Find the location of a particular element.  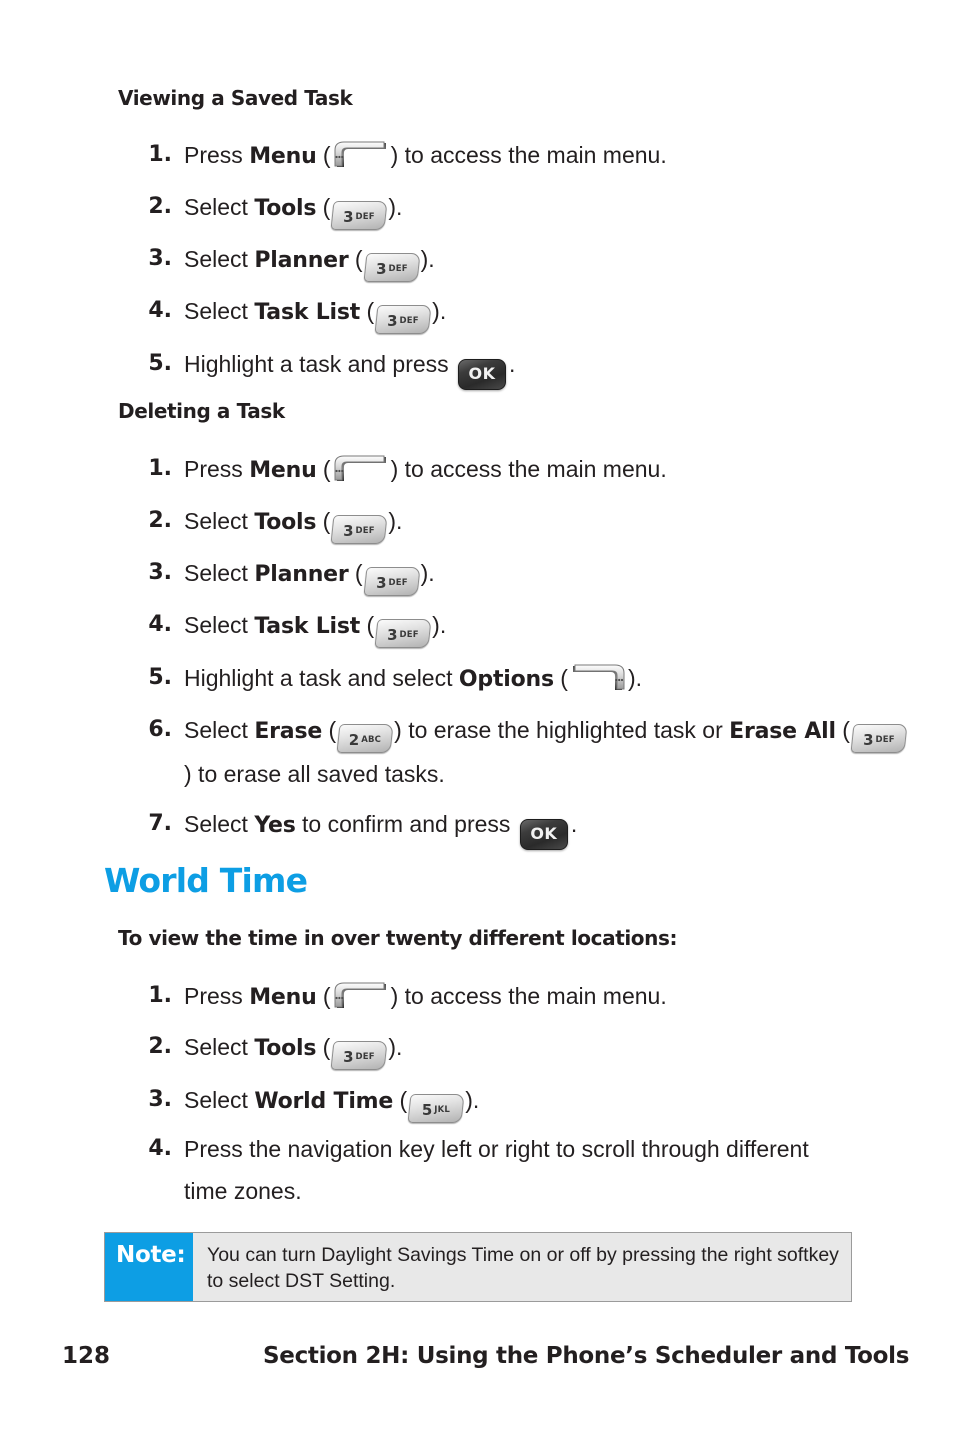

key-letters: ABC is located at coordinates (371, 740).